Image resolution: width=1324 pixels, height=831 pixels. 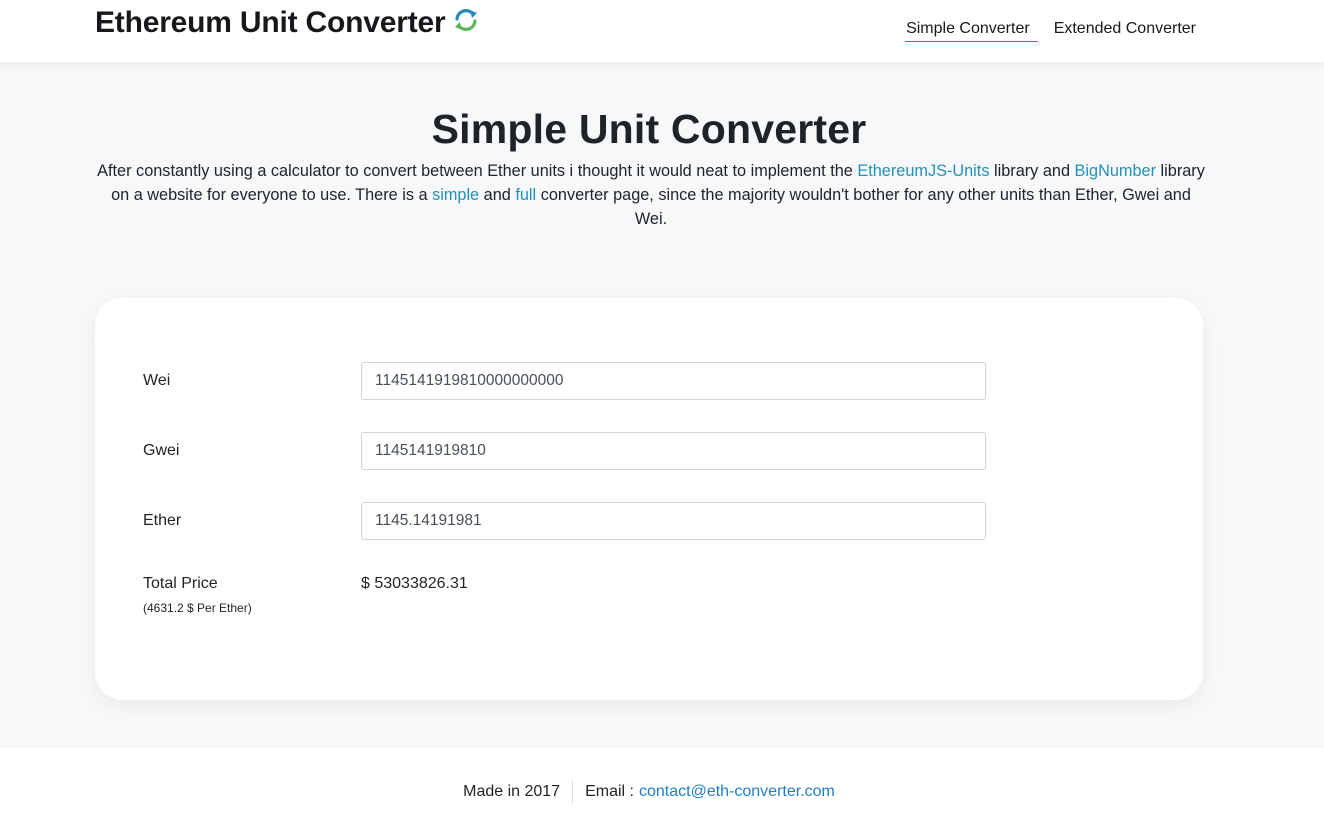 What do you see at coordinates (673, 521) in the screenshot?
I see `ether-input` at bounding box center [673, 521].